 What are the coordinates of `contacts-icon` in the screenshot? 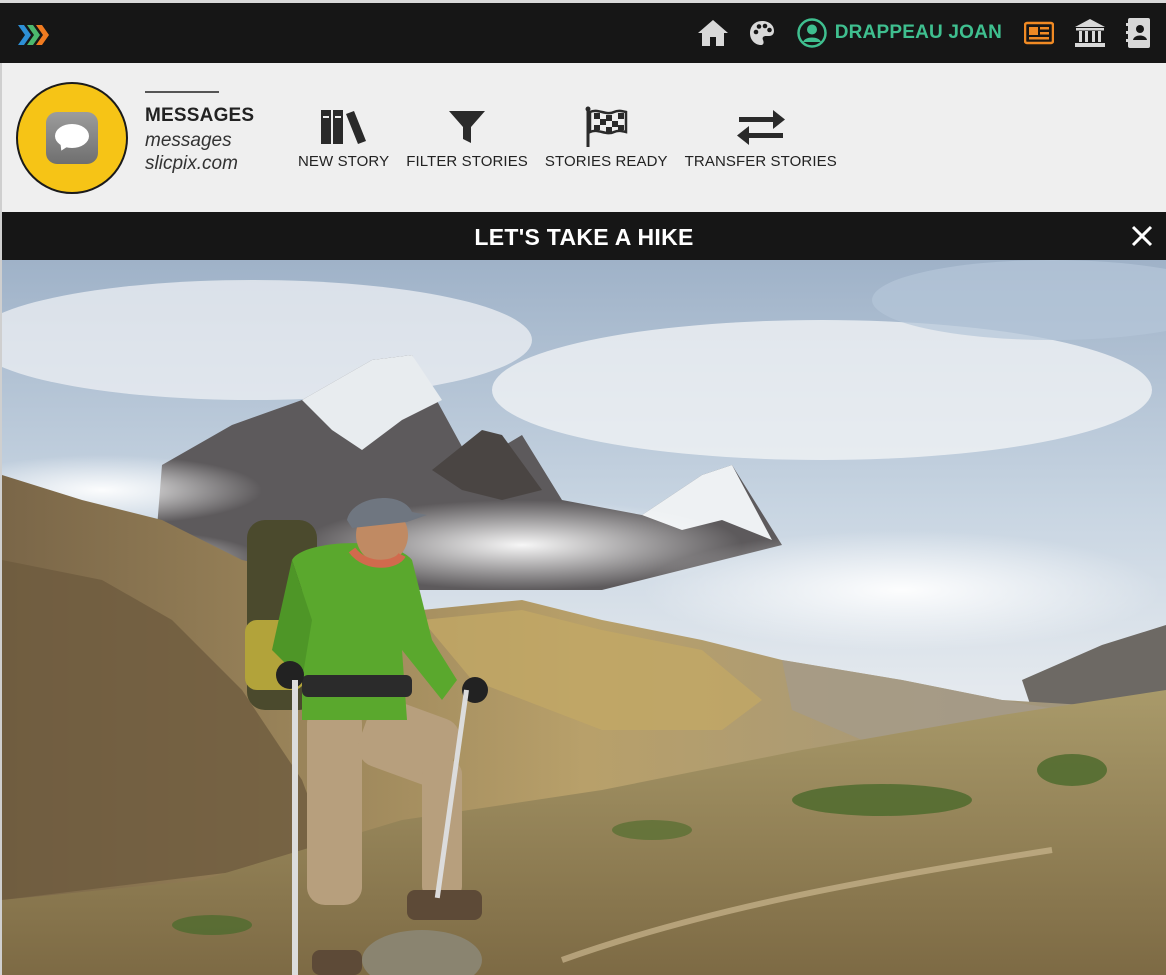 It's located at (1139, 33).